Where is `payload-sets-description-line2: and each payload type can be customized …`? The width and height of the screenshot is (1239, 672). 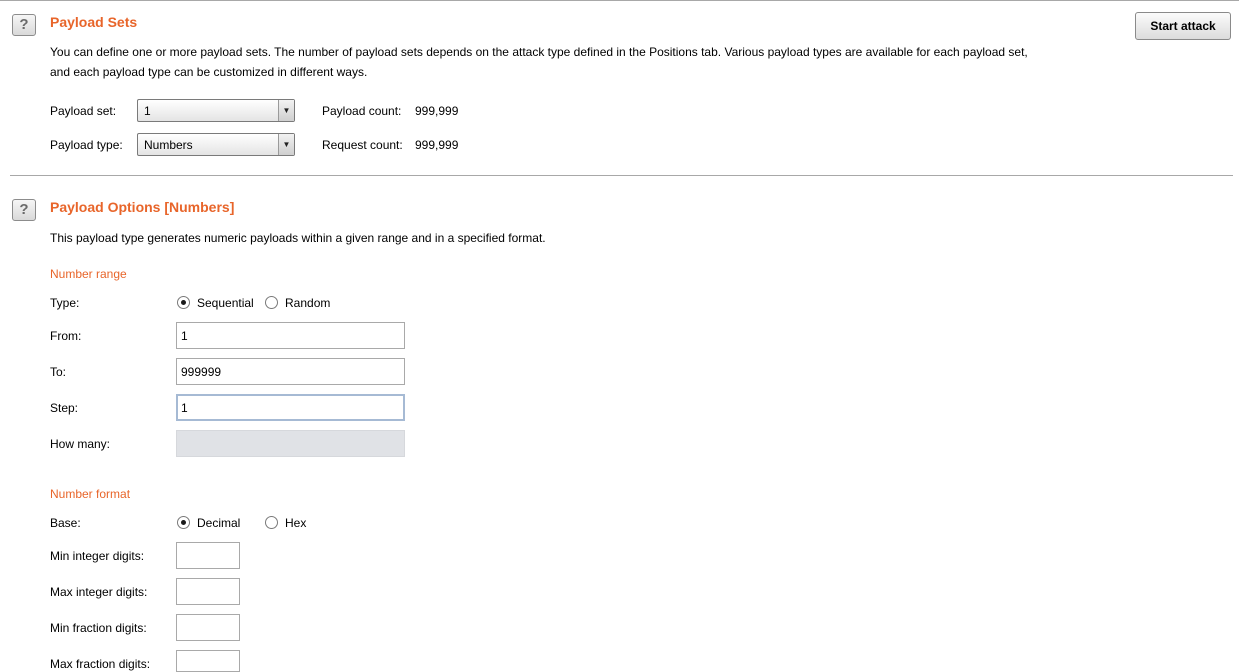 payload-sets-description-line2: and each payload type can be customized … is located at coordinates (209, 72).